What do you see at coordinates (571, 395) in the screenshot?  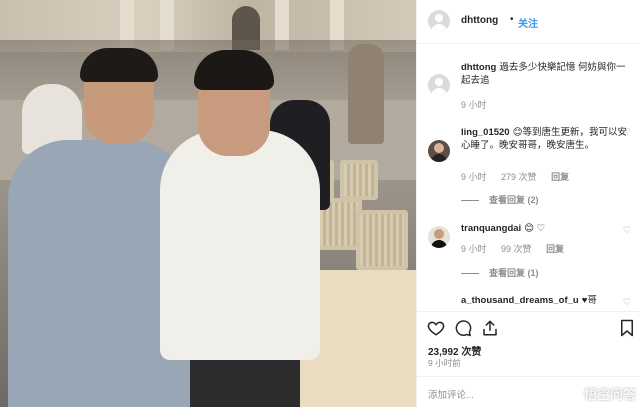 I see `watermark-logo-icon` at bounding box center [571, 395].